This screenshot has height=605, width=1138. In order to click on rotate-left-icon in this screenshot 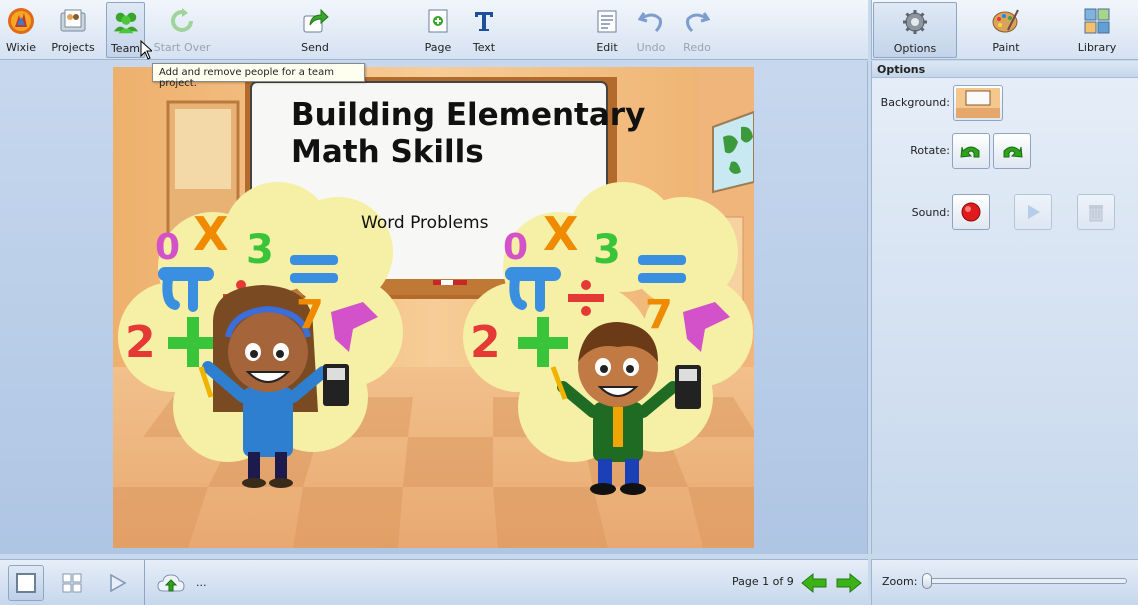, I will do `click(970, 152)`.